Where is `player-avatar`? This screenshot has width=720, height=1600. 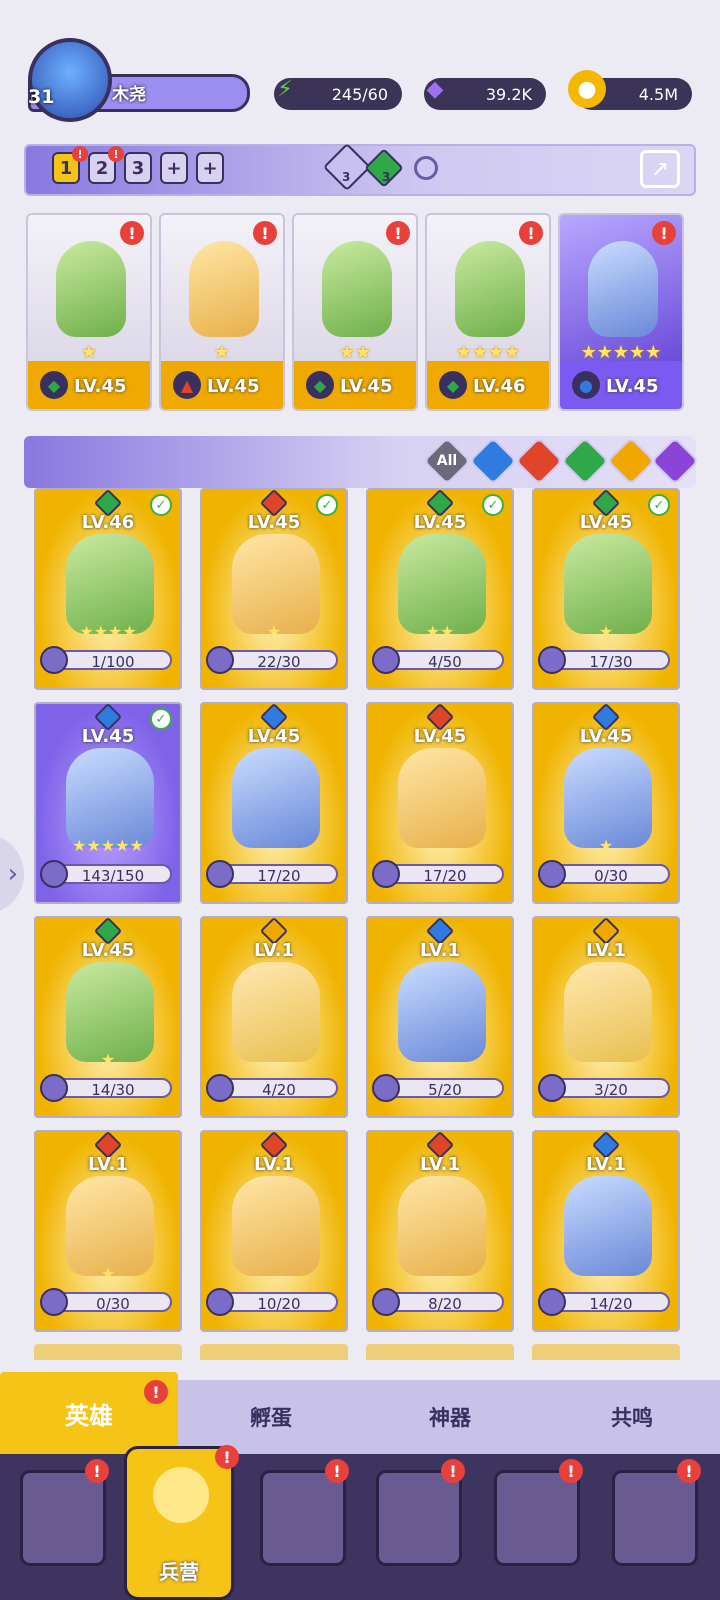 player-avatar is located at coordinates (70, 80).